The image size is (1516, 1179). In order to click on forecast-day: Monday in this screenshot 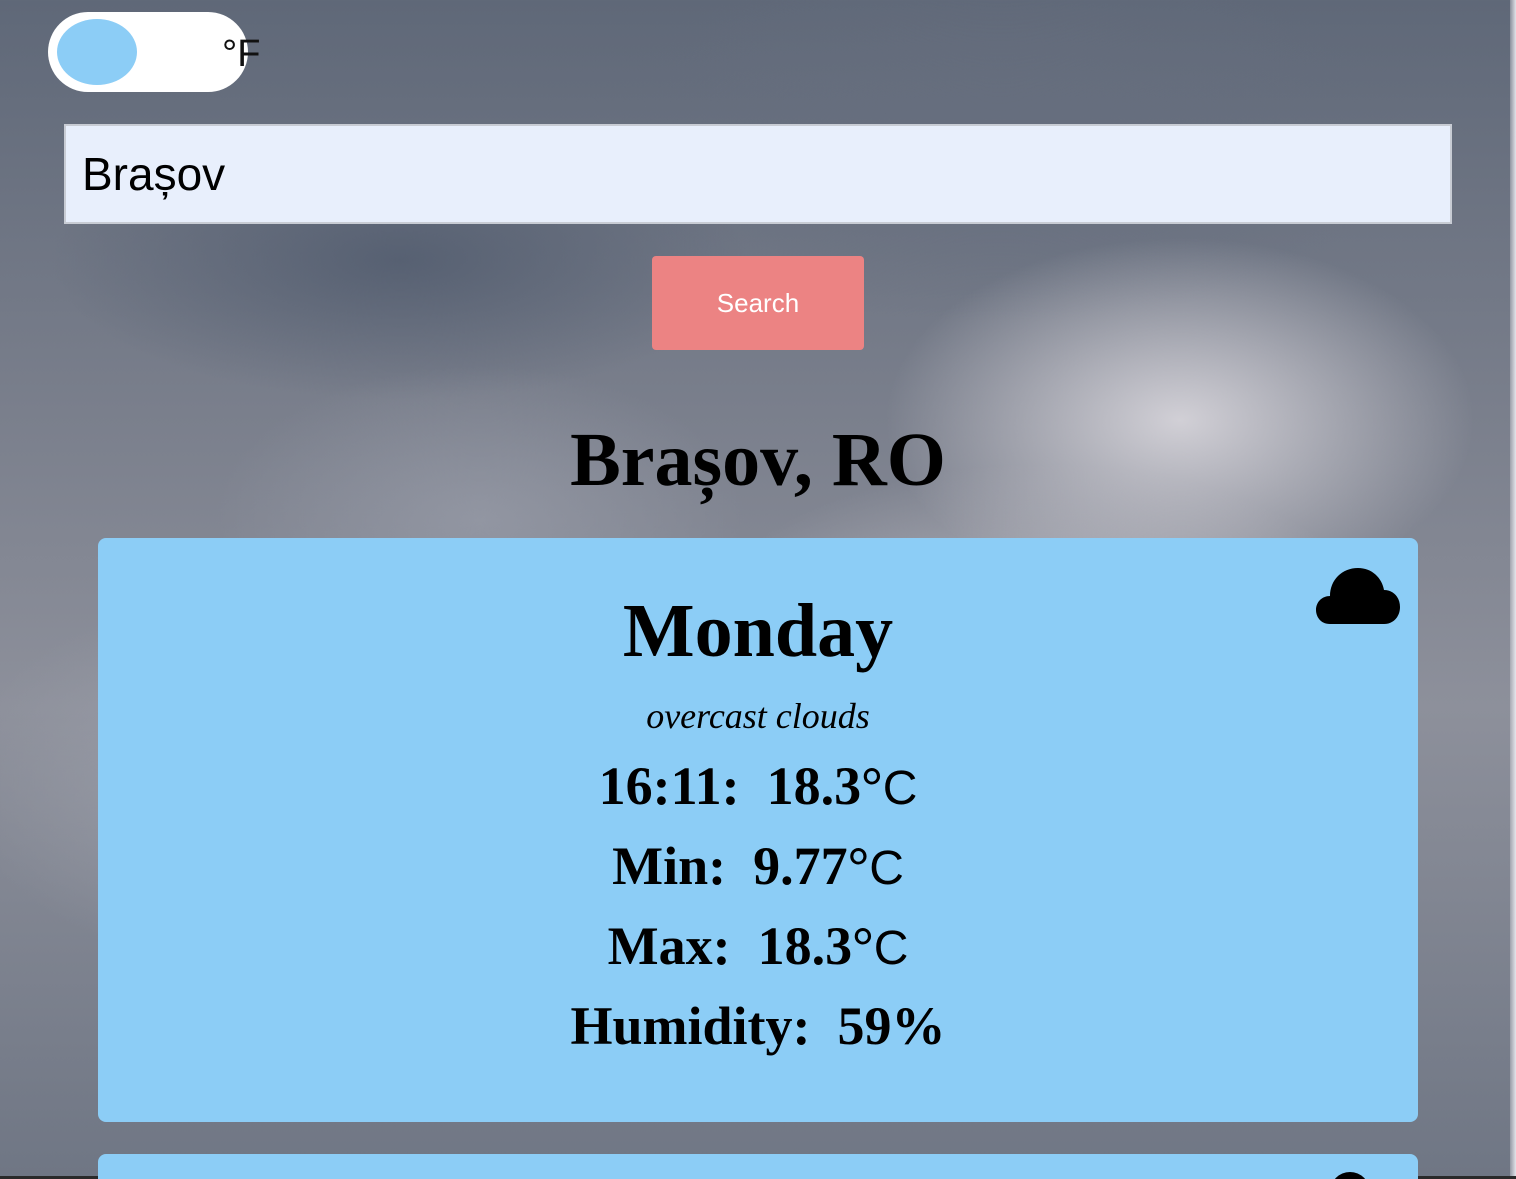, I will do `click(758, 631)`.